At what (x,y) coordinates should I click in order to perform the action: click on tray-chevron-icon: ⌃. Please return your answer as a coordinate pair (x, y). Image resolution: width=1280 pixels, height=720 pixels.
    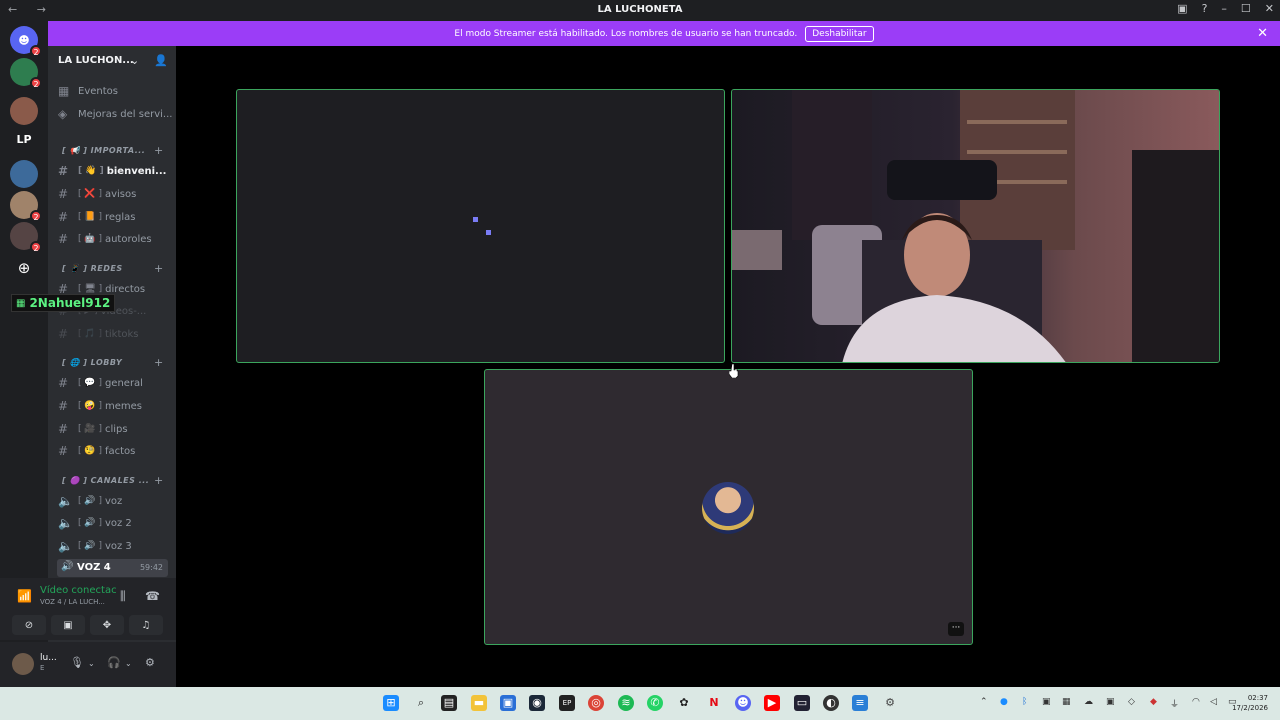
    Looking at the image, I should click on (984, 702).